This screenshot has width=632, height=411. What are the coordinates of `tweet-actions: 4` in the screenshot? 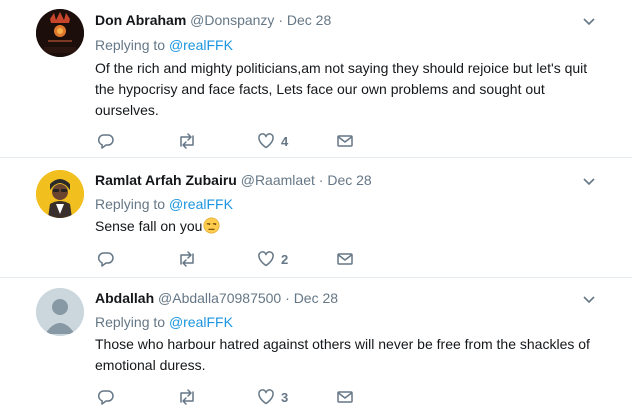 It's located at (245, 141).